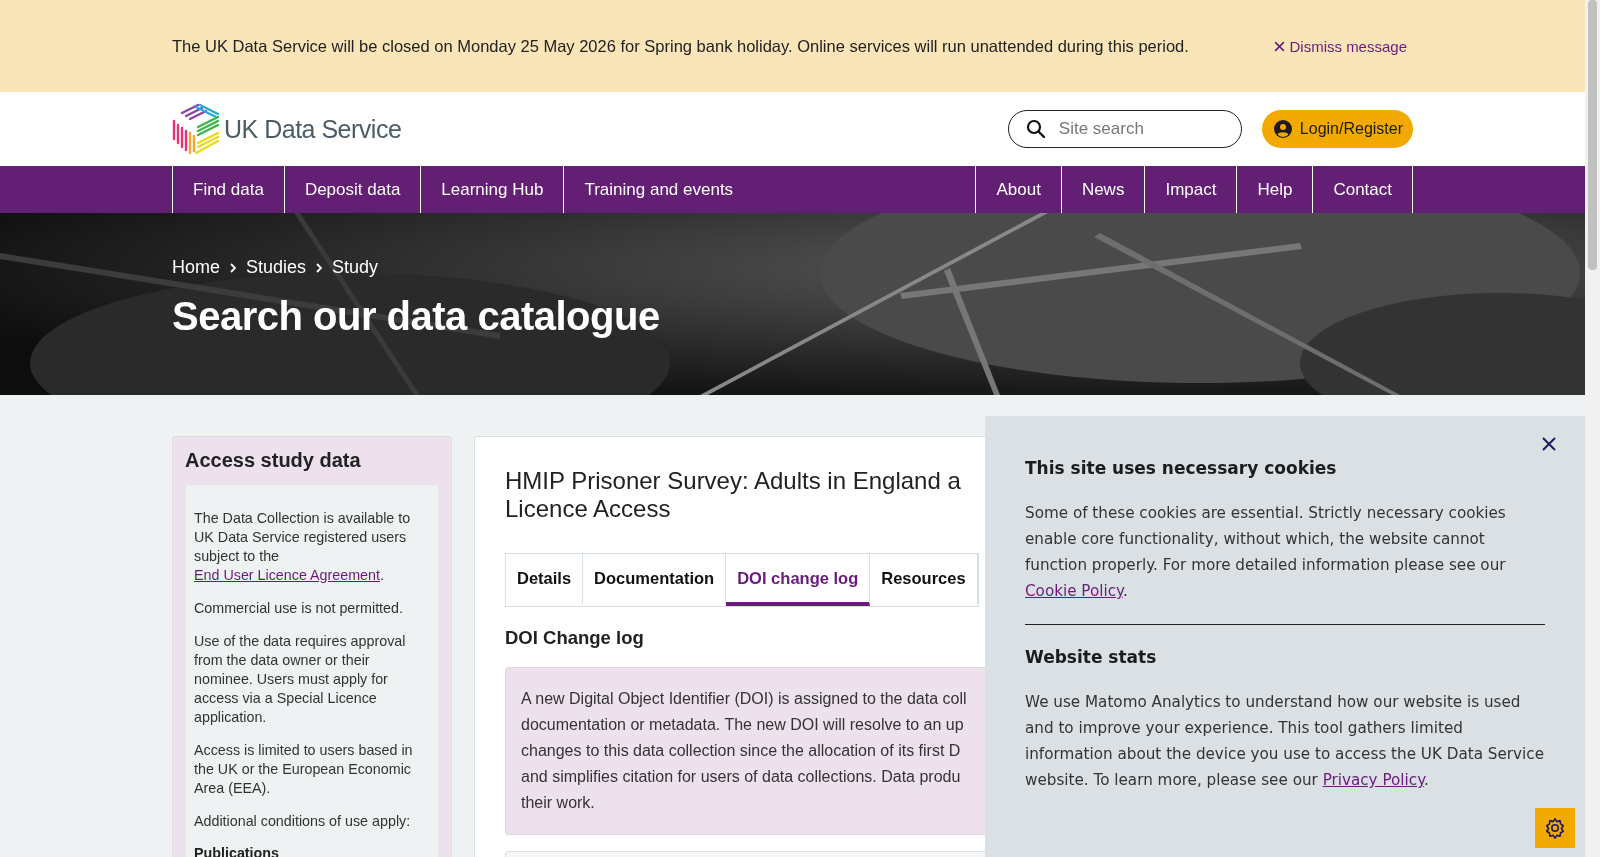 The width and height of the screenshot is (1600, 857). What do you see at coordinates (355, 267) in the screenshot?
I see `breadcrumb-link: Study` at bounding box center [355, 267].